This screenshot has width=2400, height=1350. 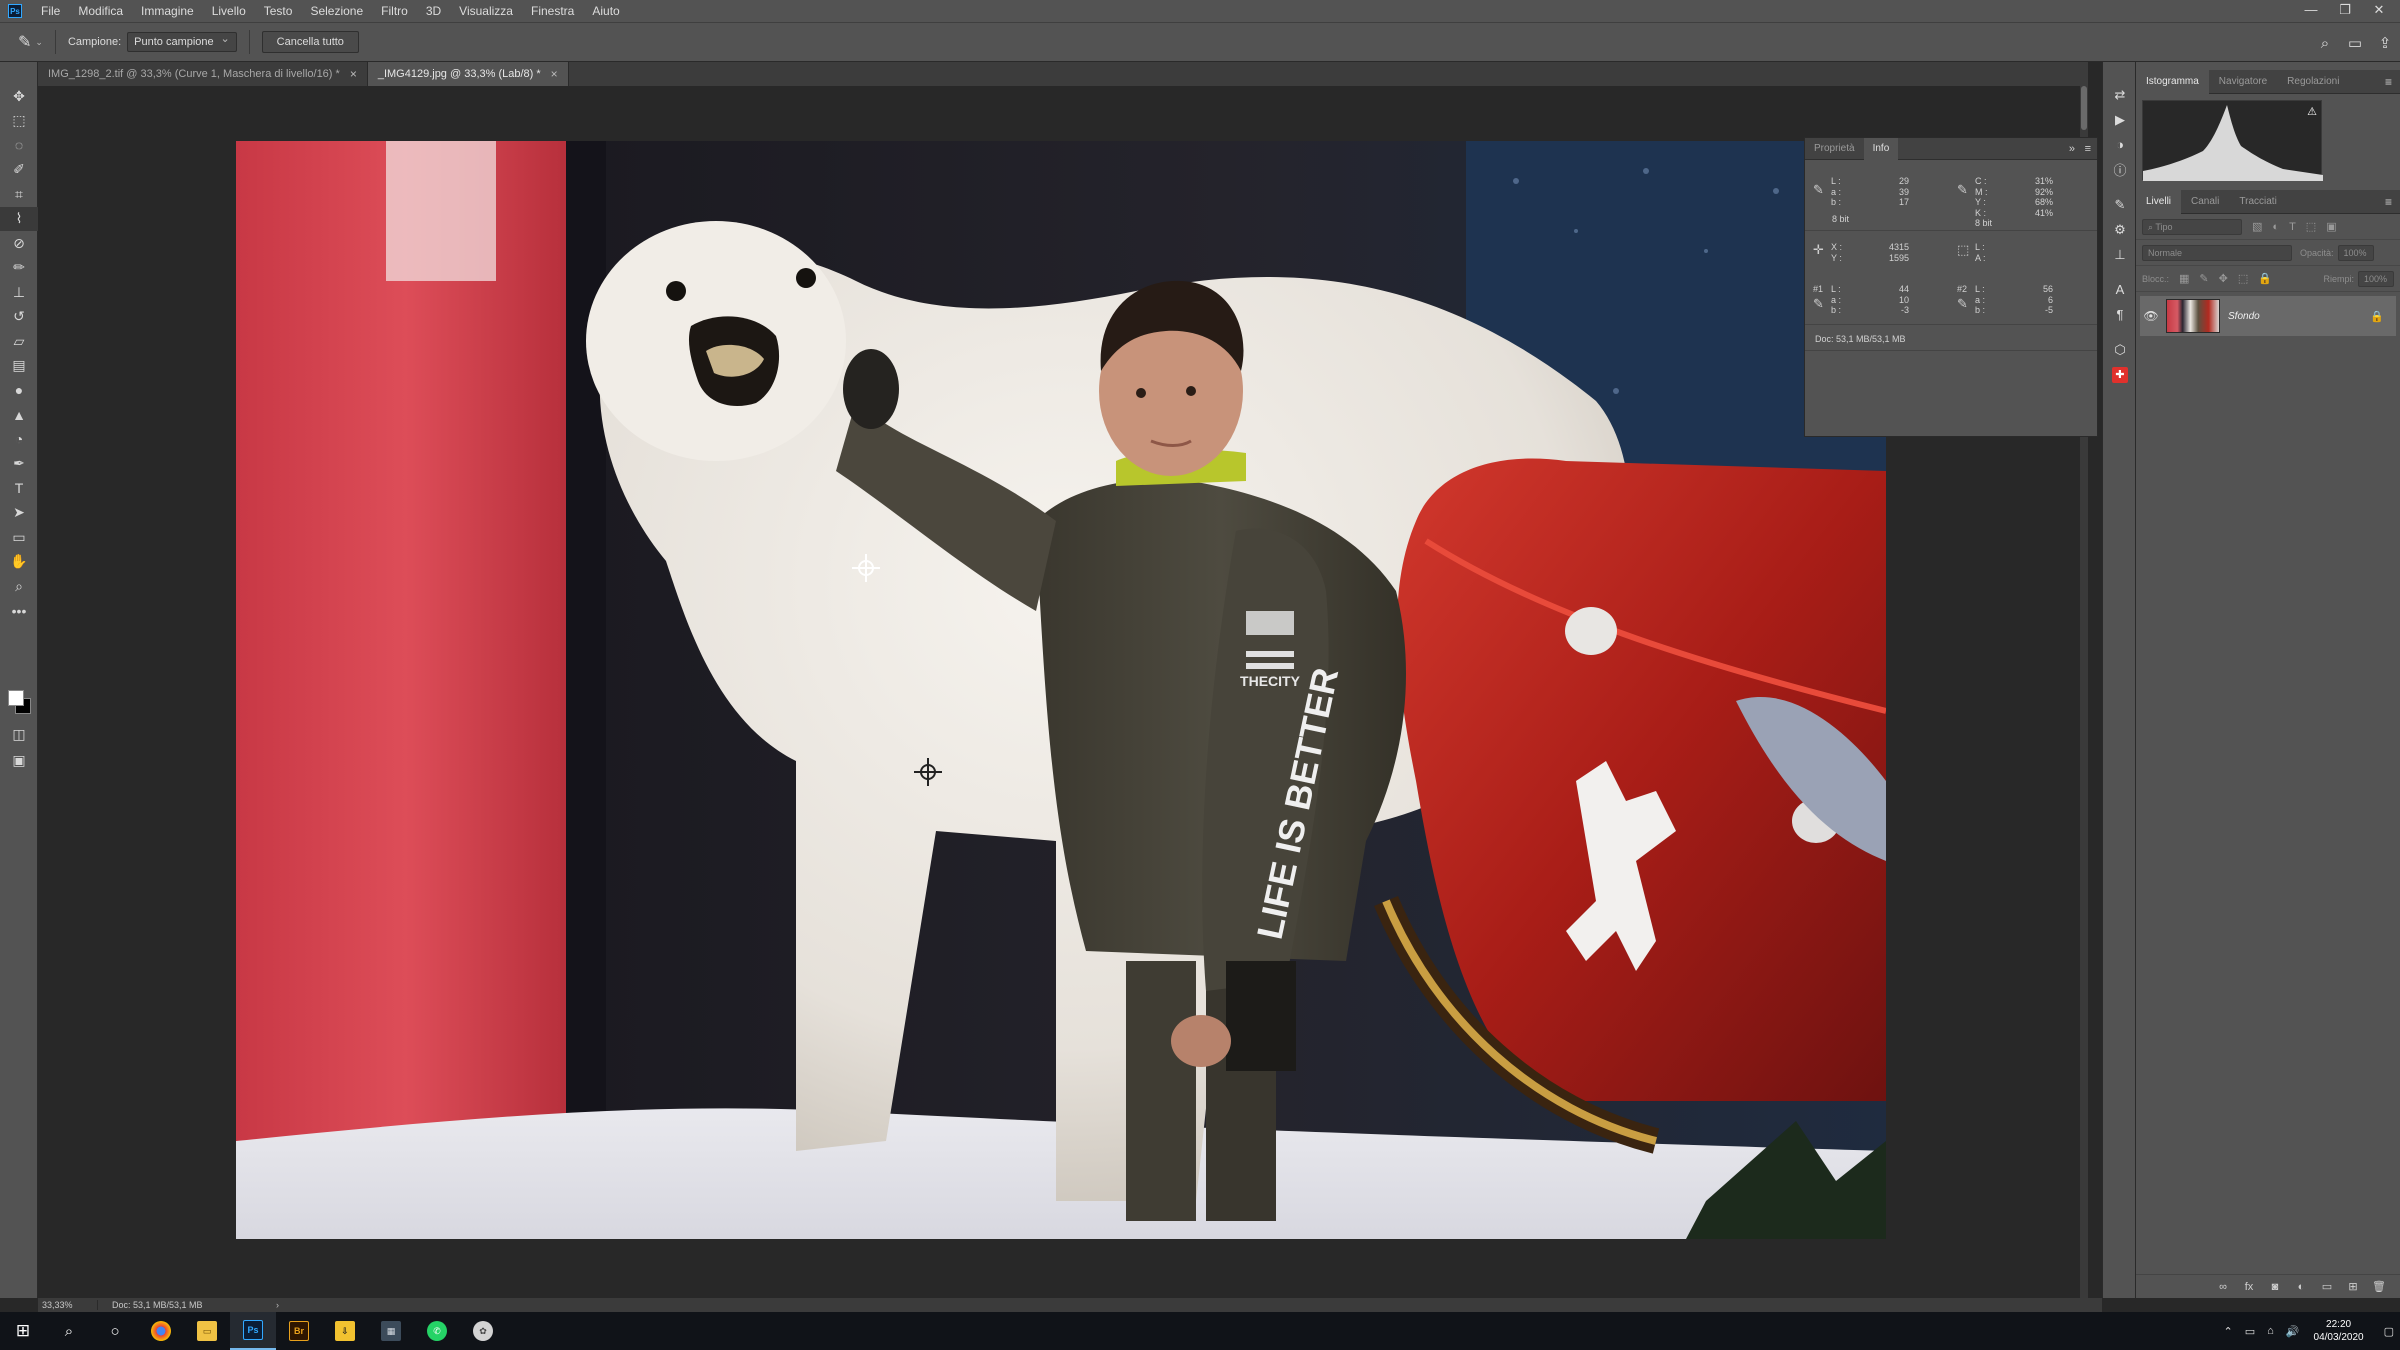 What do you see at coordinates (2376, 278) in the screenshot?
I see `fill-field: 100%` at bounding box center [2376, 278].